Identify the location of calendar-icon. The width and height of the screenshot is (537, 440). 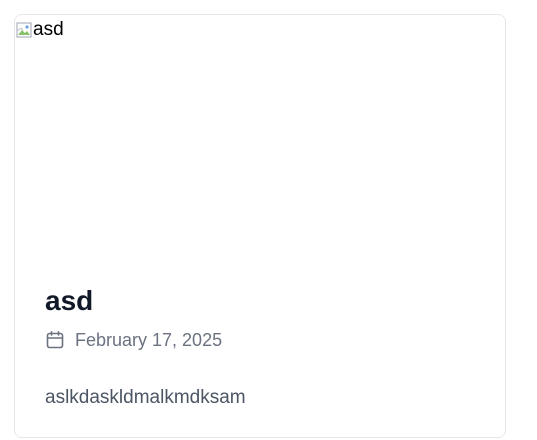
(55, 339).